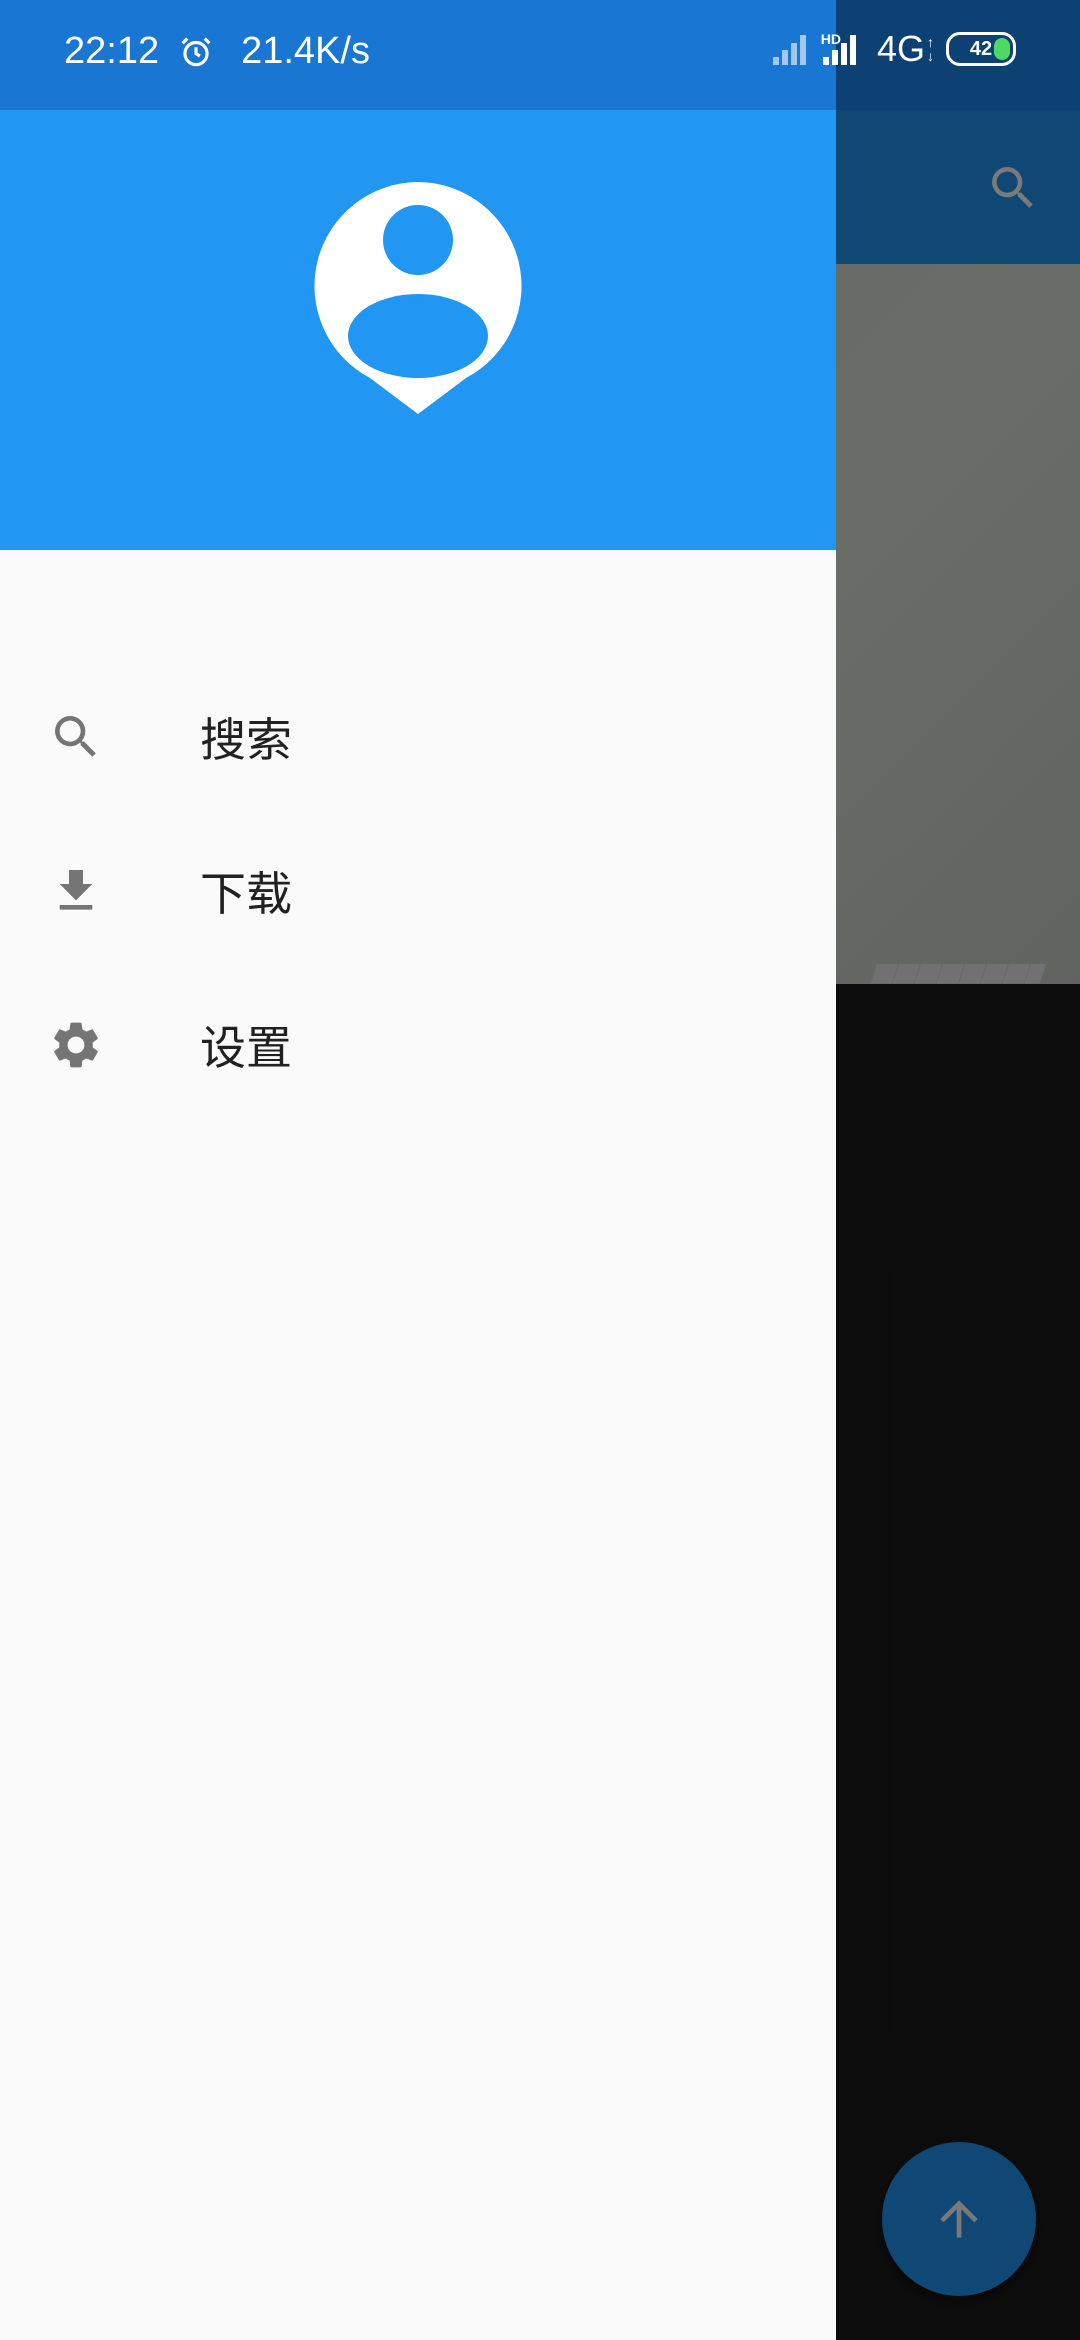  What do you see at coordinates (75, 736) in the screenshot?
I see `search-icon` at bounding box center [75, 736].